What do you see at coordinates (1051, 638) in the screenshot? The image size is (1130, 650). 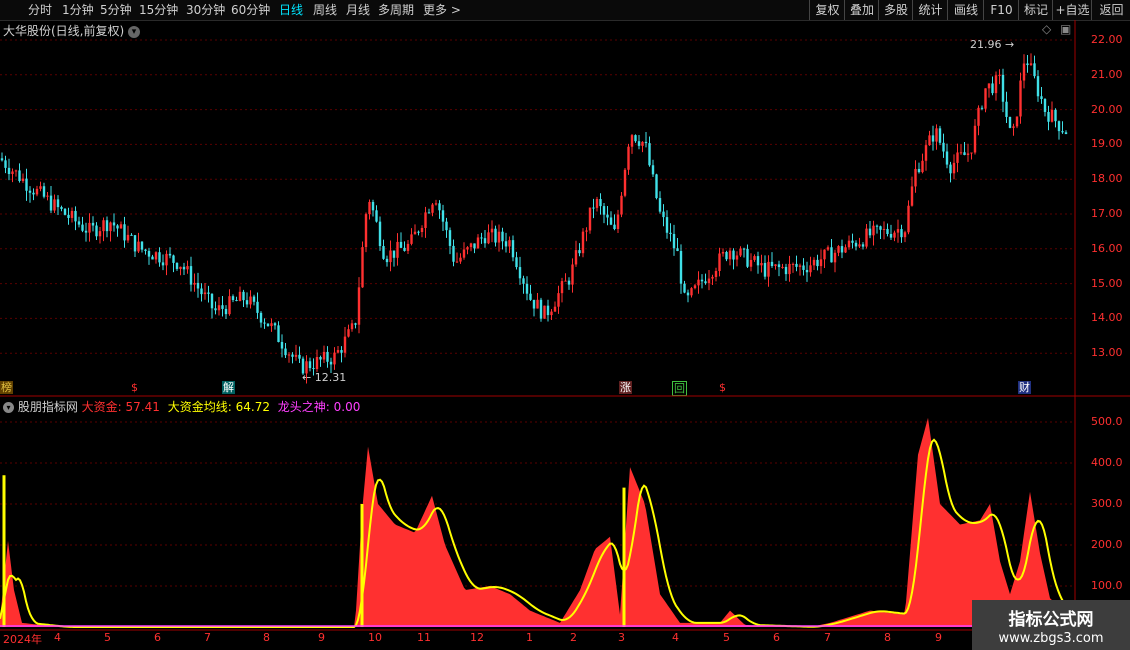 I see `watermark-url: www.zbgs3.com` at bounding box center [1051, 638].